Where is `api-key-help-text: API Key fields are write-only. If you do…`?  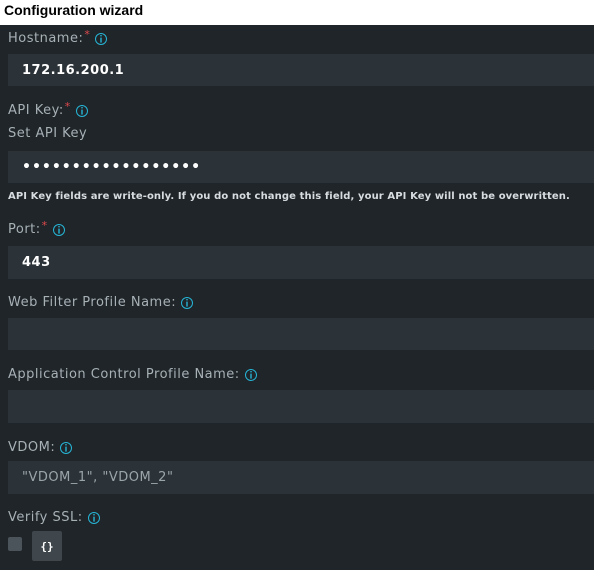
api-key-help-text: API Key fields are write-only. If you do… is located at coordinates (289, 196).